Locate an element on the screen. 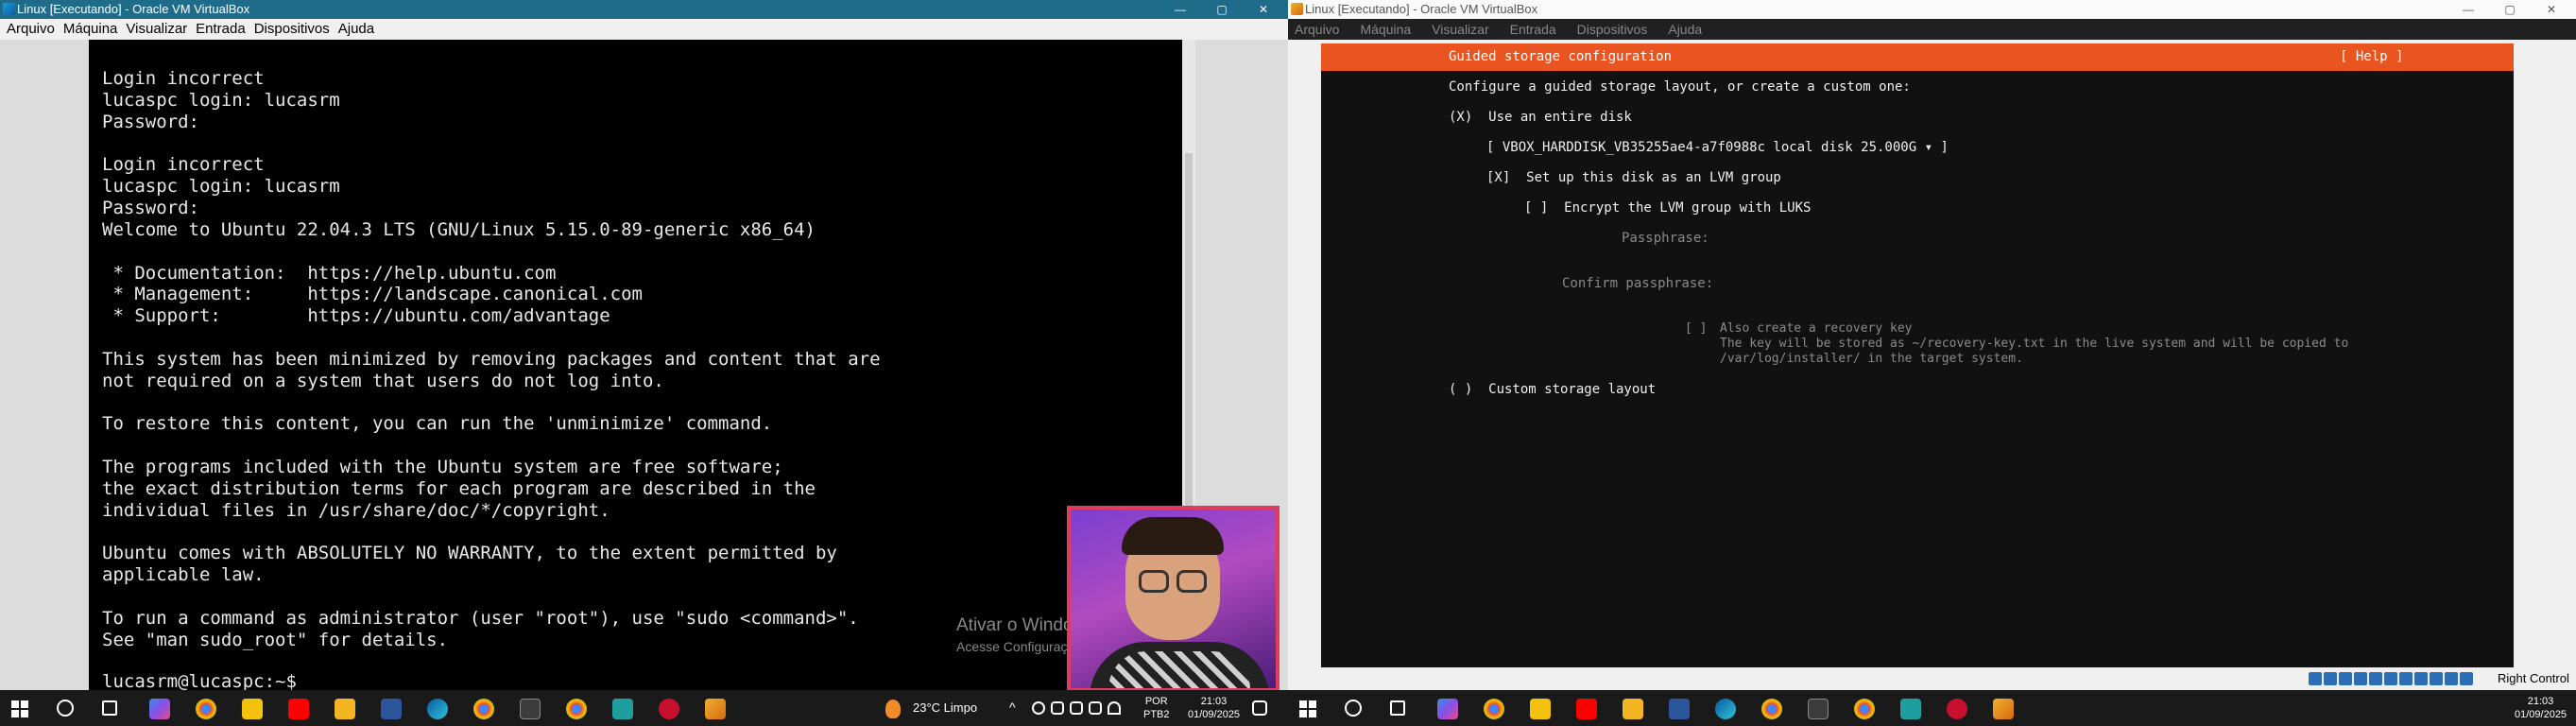 The width and height of the screenshot is (2576, 726). clock-time: 21:03 is located at coordinates (1214, 701).